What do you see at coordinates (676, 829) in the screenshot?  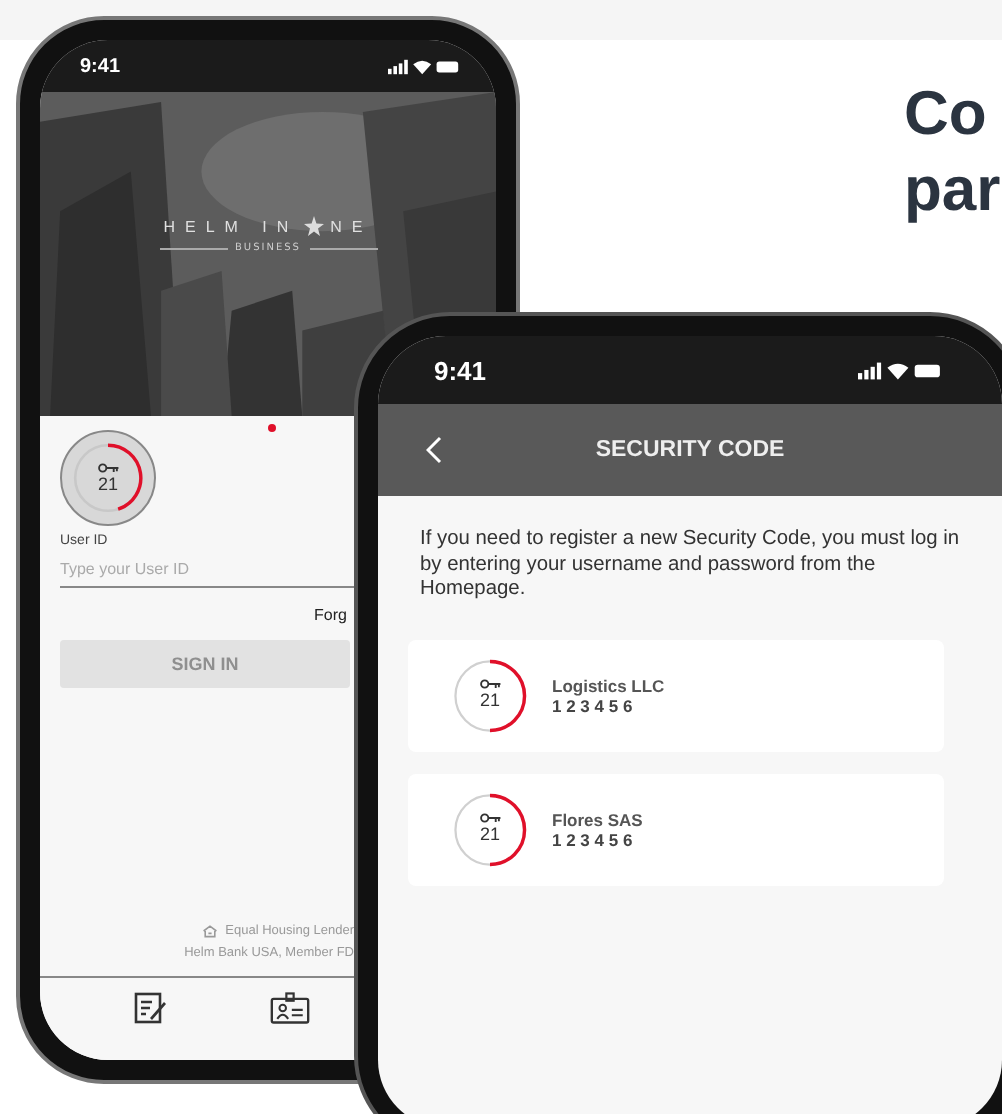 I see `account-card: 21 Flores SAS 1 2 3 4 5 6` at bounding box center [676, 829].